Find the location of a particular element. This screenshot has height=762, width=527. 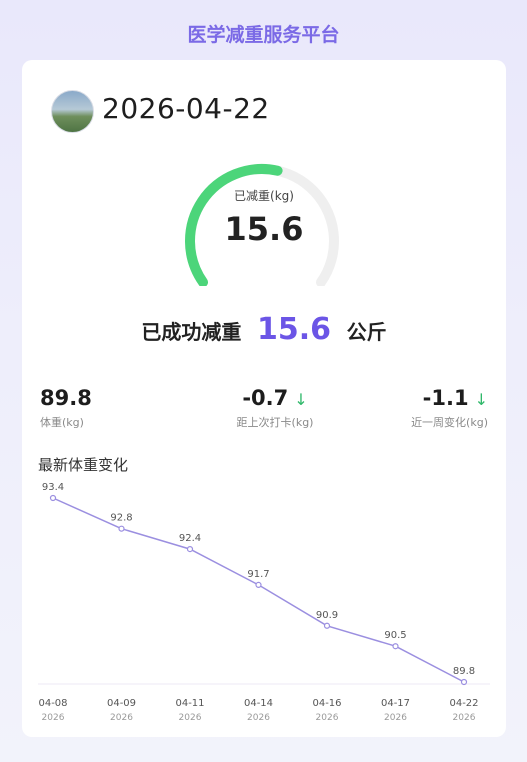

summary-unit: 公斤 is located at coordinates (366, 332).